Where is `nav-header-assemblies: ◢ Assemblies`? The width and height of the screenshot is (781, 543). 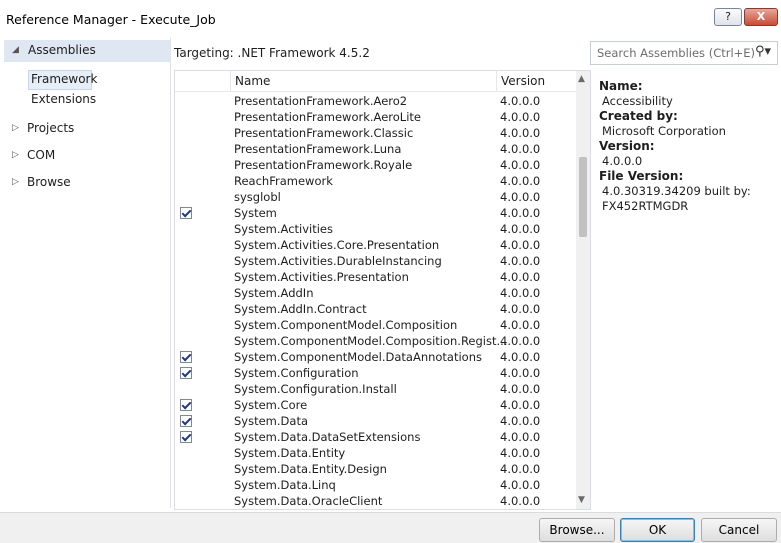 nav-header-assemblies: ◢ Assemblies is located at coordinates (87, 51).